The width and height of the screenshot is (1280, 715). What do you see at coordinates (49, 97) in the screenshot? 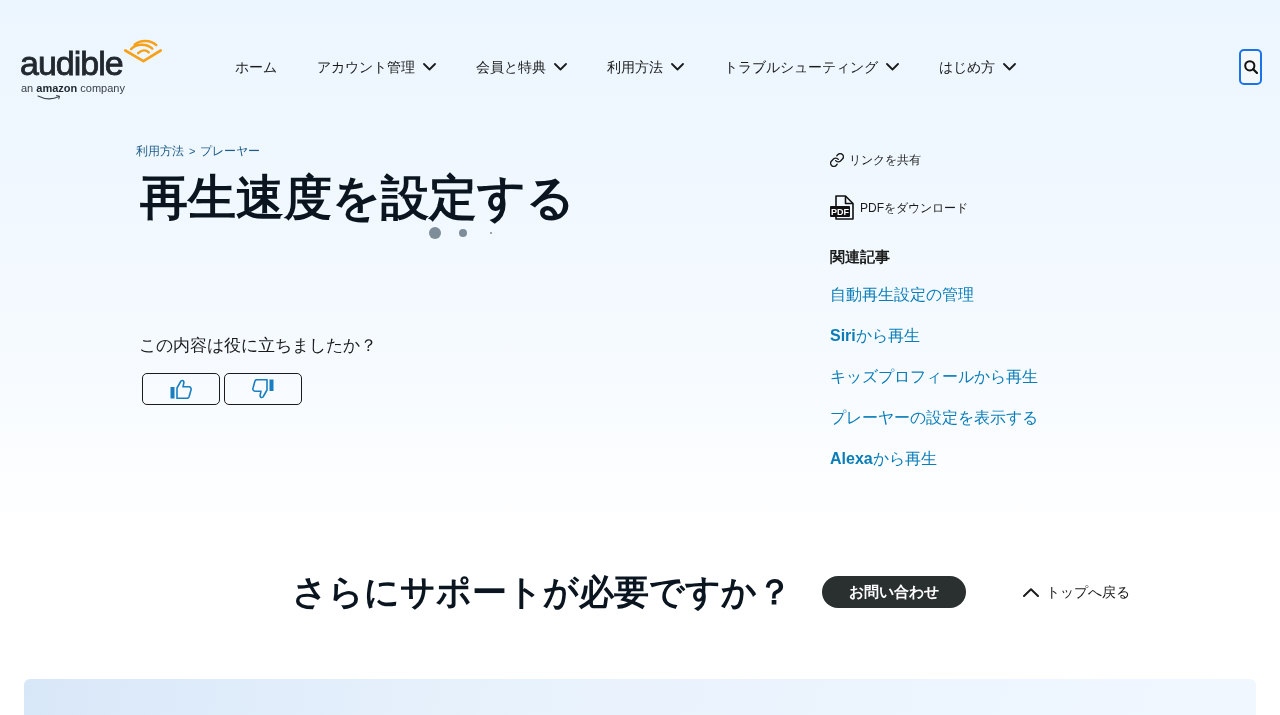
I see `smile-arrow-icon` at bounding box center [49, 97].